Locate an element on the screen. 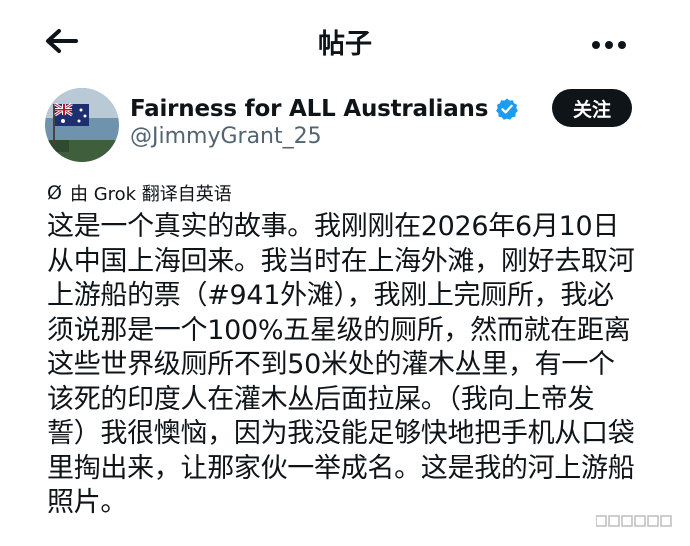  verified-badge-icon is located at coordinates (507, 109).